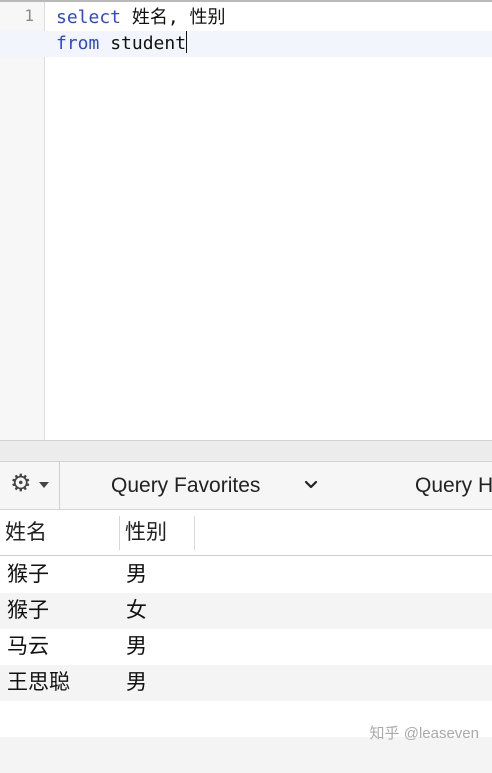  I want to click on sql-keyword: select, so click(89, 17).